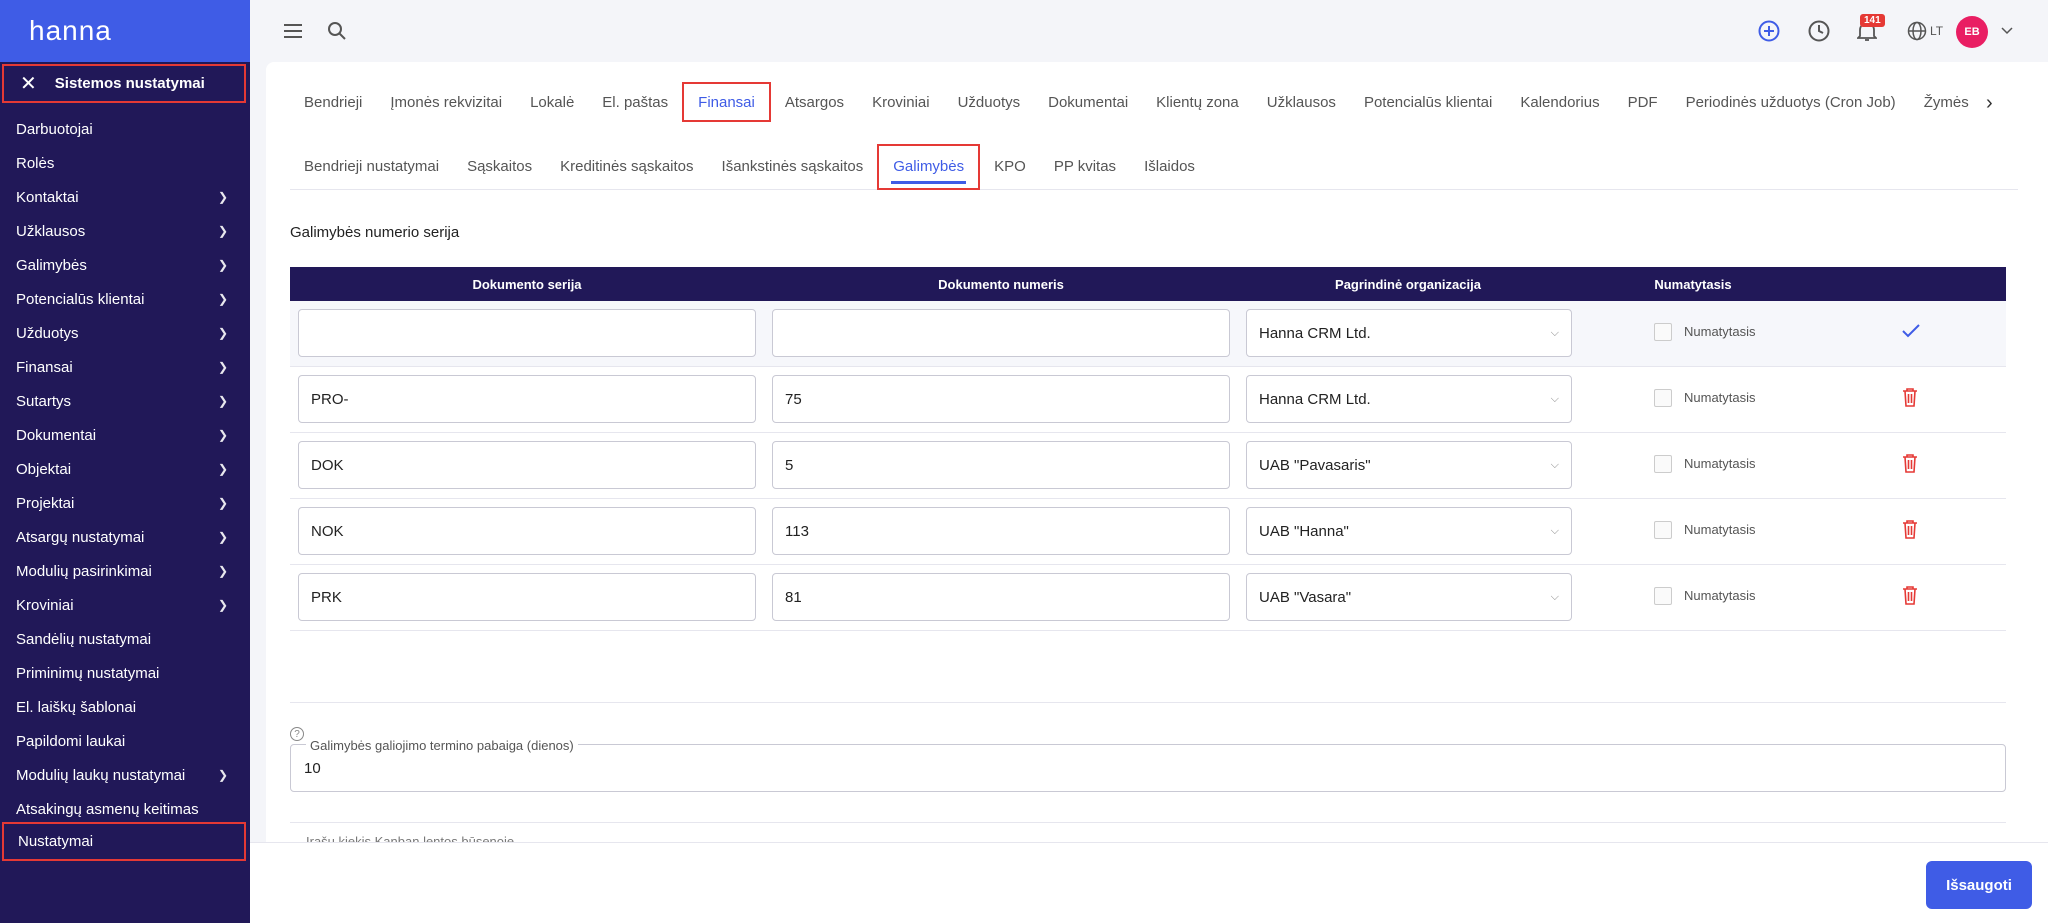  I want to click on sub-tab: Kreditinės sąskaitos, so click(626, 167).